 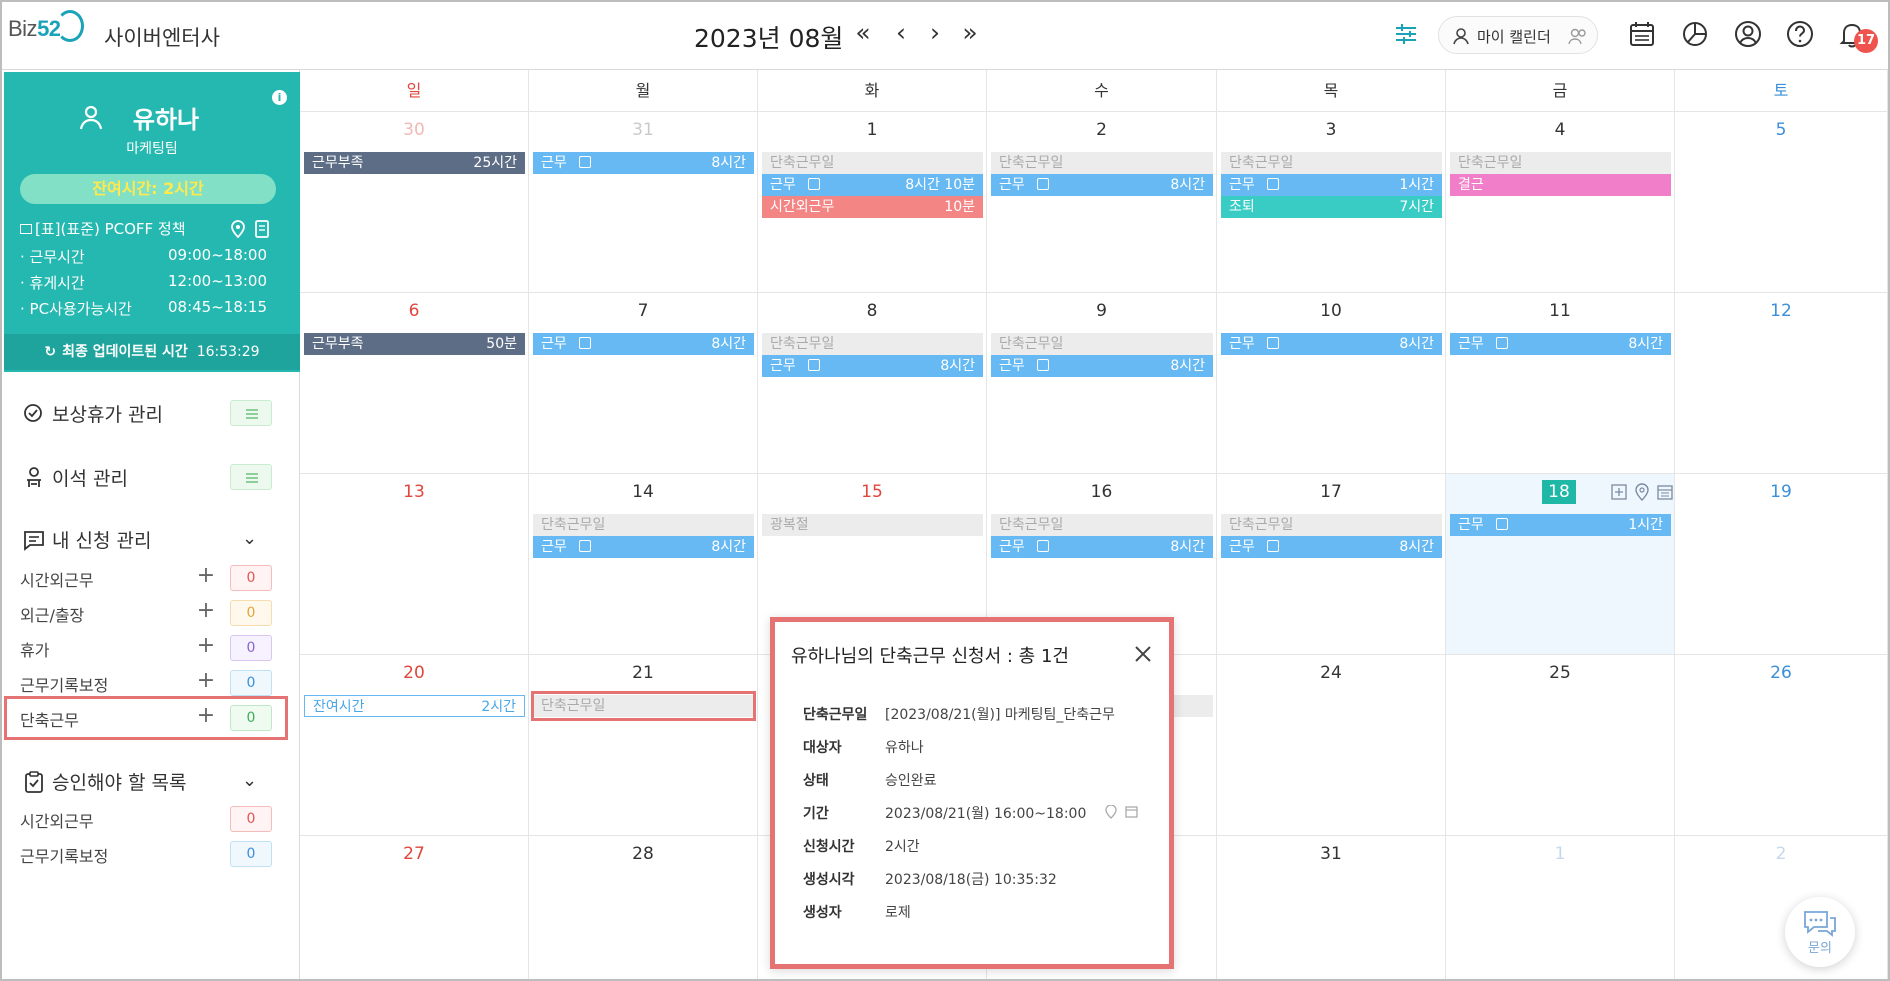 I want to click on day-number: 31, so click(x=643, y=130).